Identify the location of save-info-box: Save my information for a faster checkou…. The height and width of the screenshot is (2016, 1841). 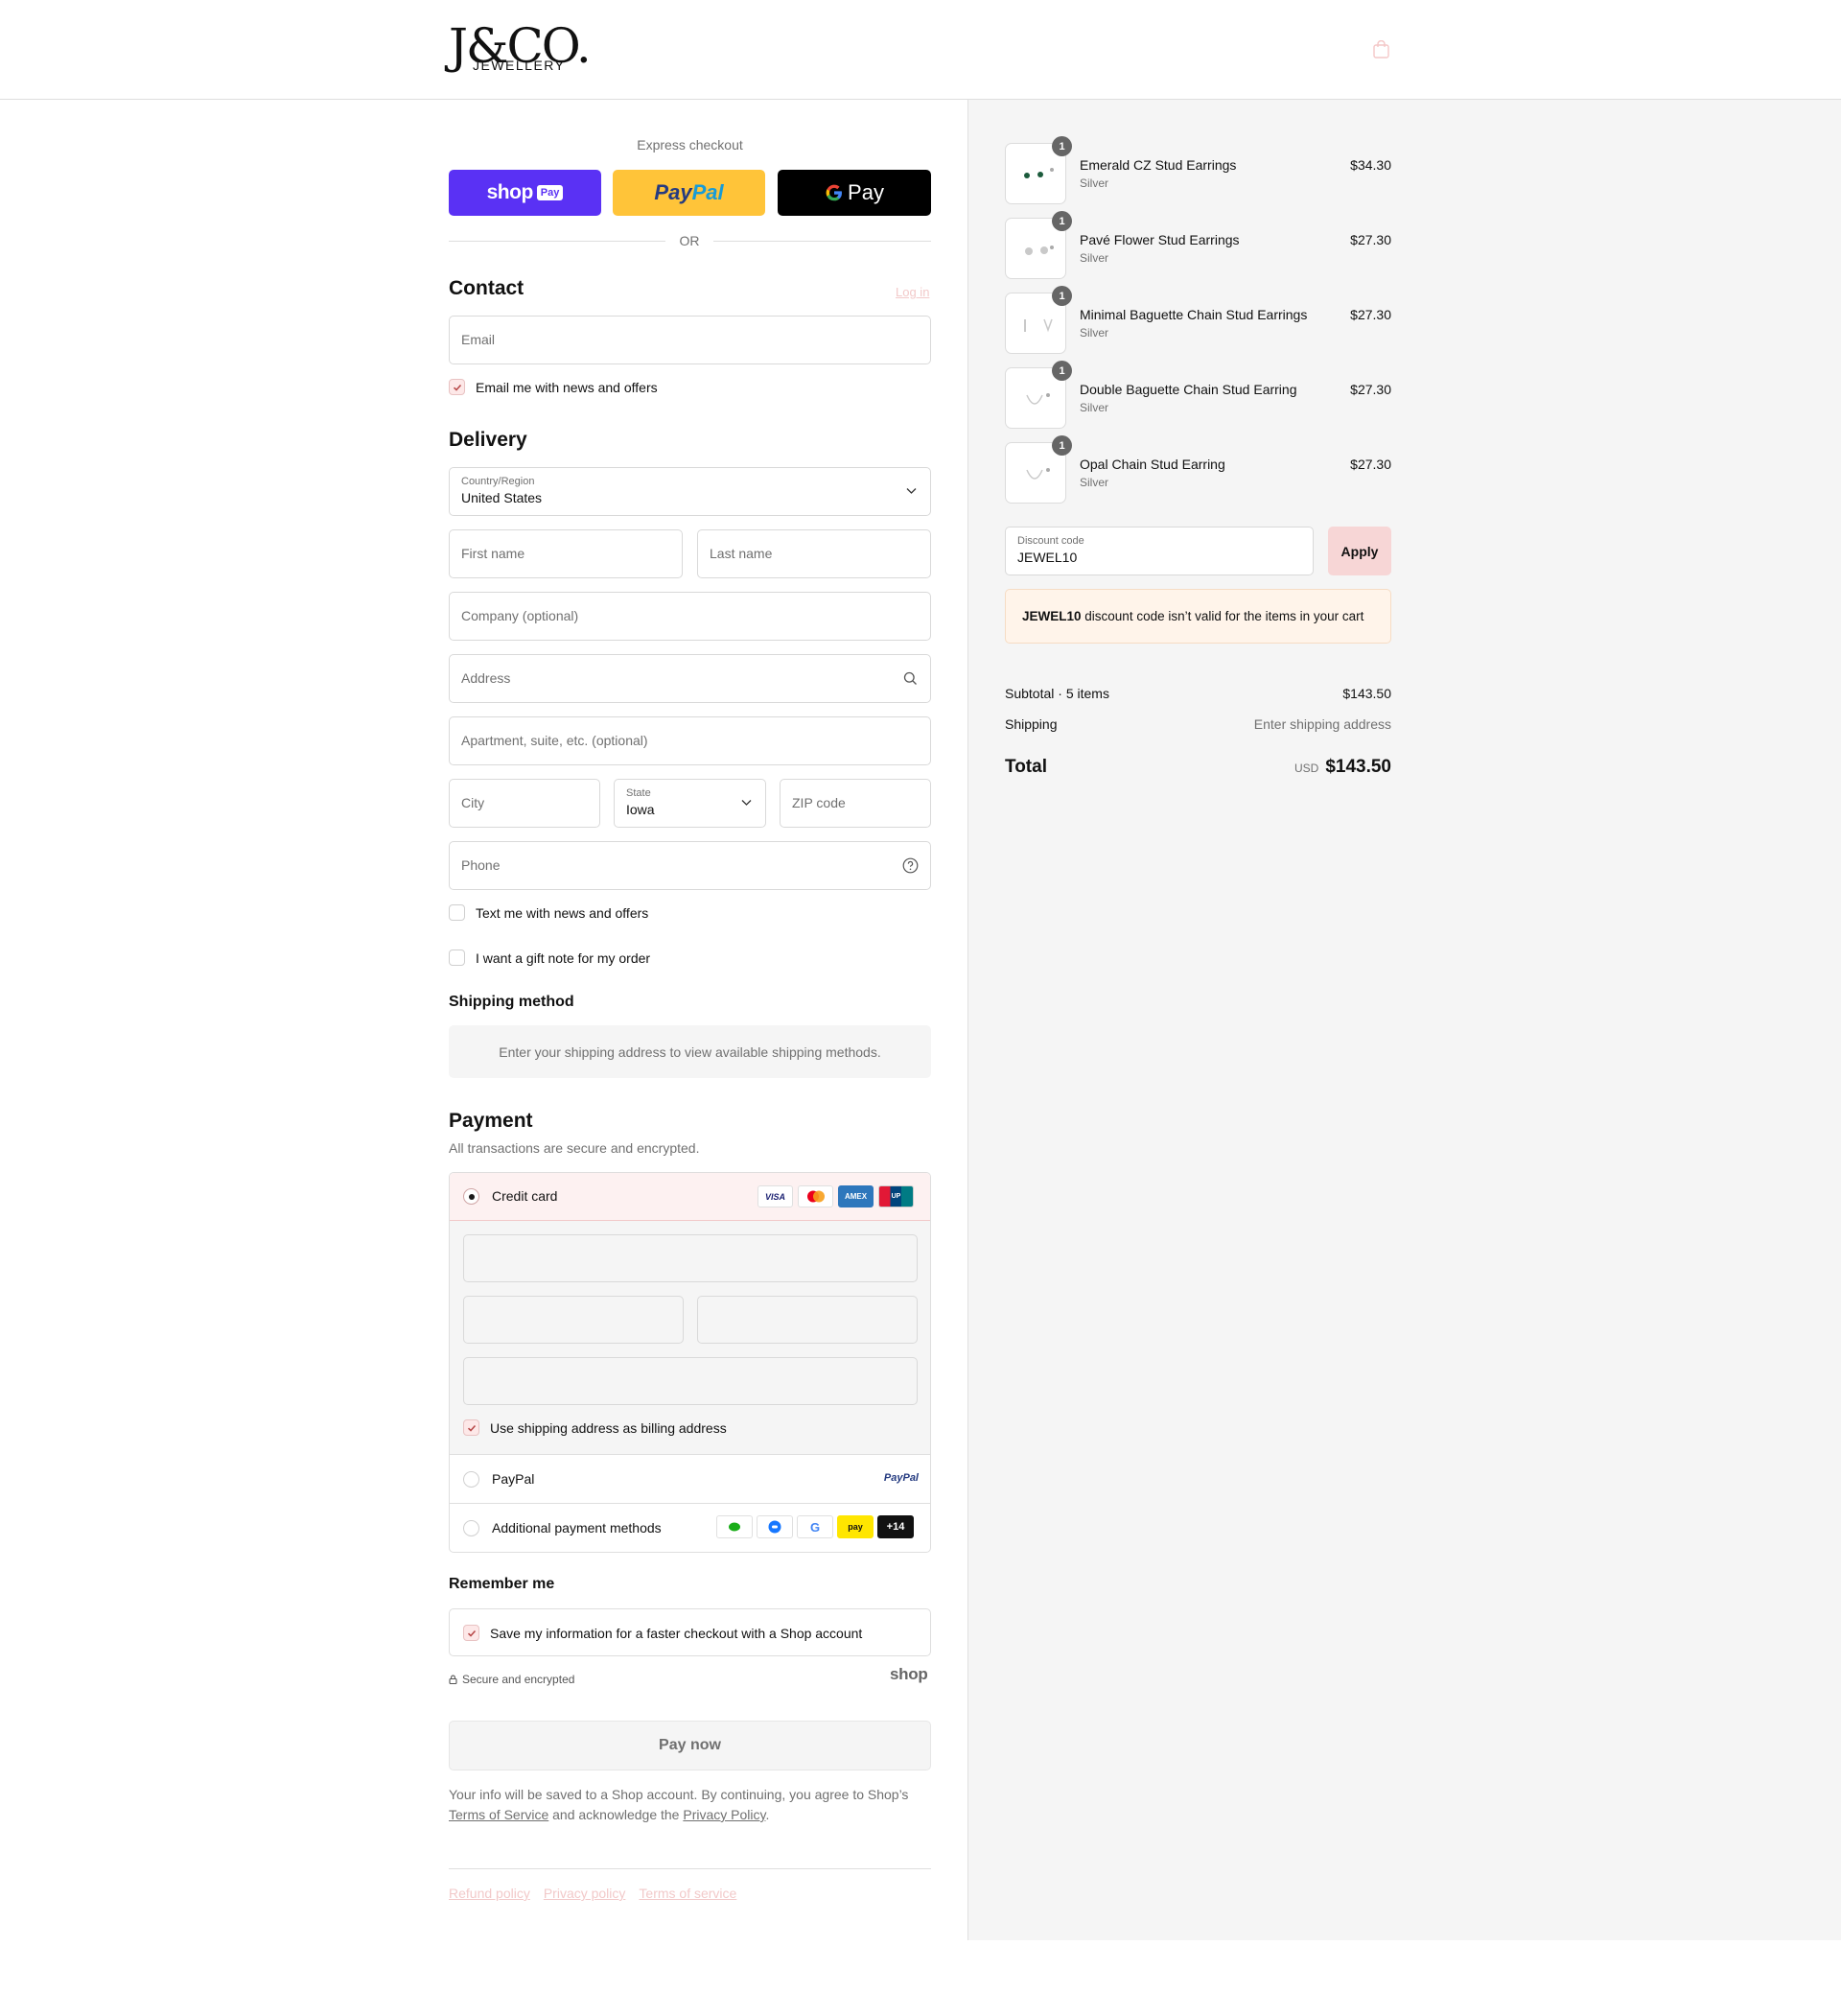
(690, 1632).